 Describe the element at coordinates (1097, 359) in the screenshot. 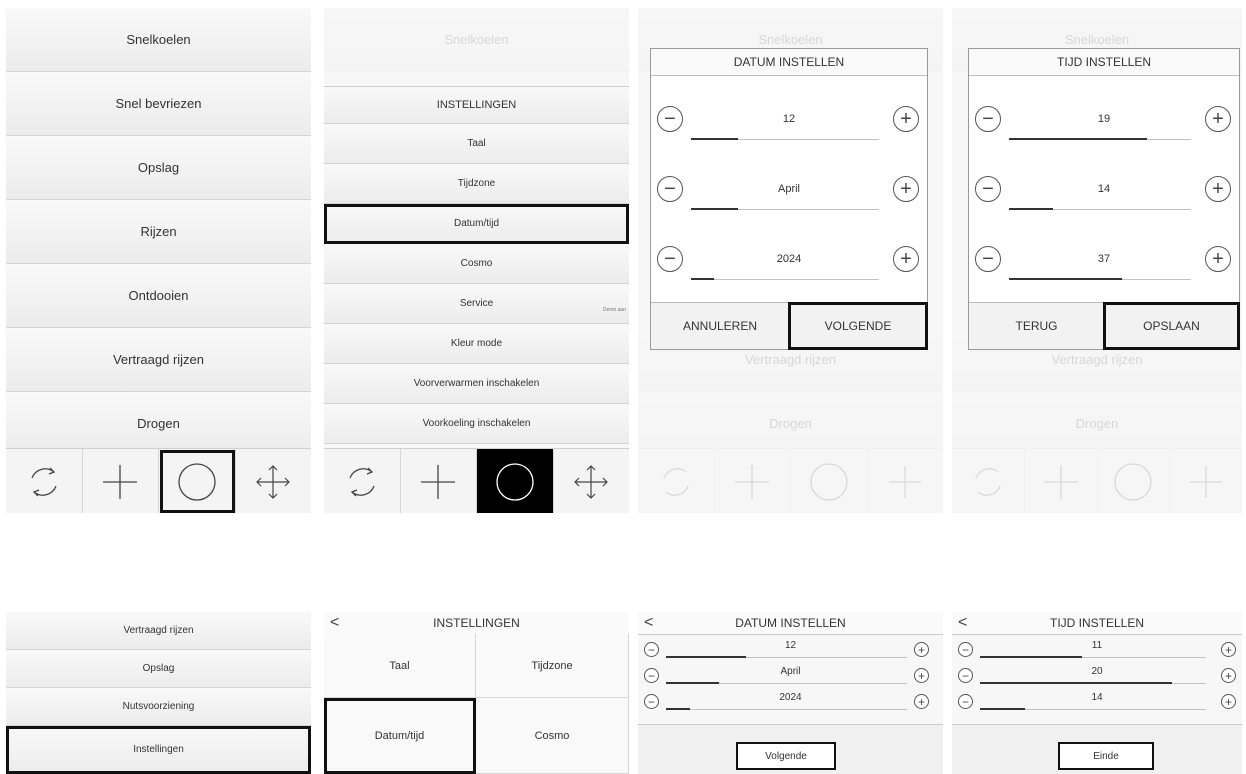

I see `bg-item-label: Vertraagd rijzen` at that location.